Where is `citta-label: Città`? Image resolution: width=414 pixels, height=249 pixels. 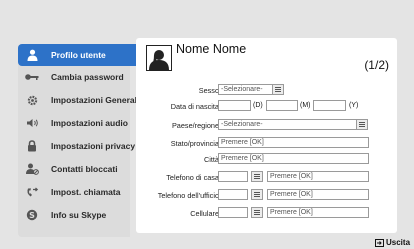
citta-label: Città is located at coordinates (211, 159).